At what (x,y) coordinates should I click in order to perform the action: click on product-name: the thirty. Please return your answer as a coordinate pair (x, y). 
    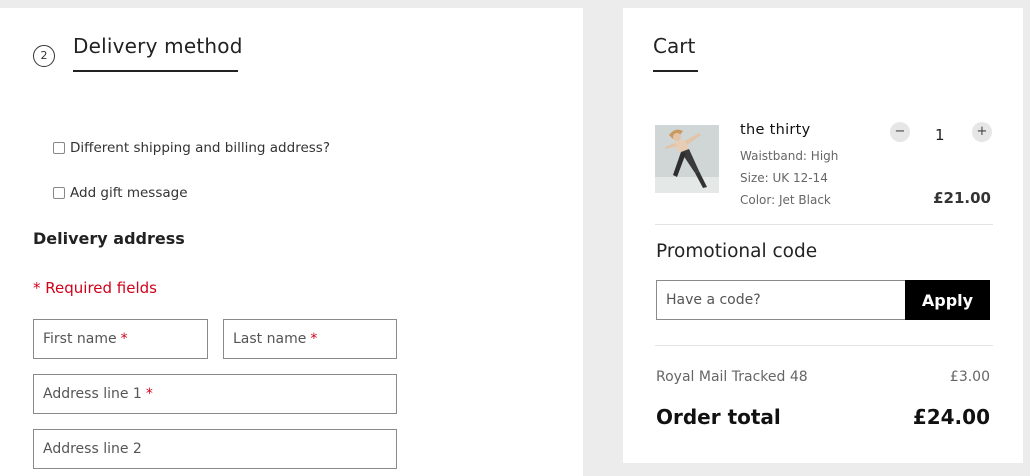
    Looking at the image, I should click on (775, 130).